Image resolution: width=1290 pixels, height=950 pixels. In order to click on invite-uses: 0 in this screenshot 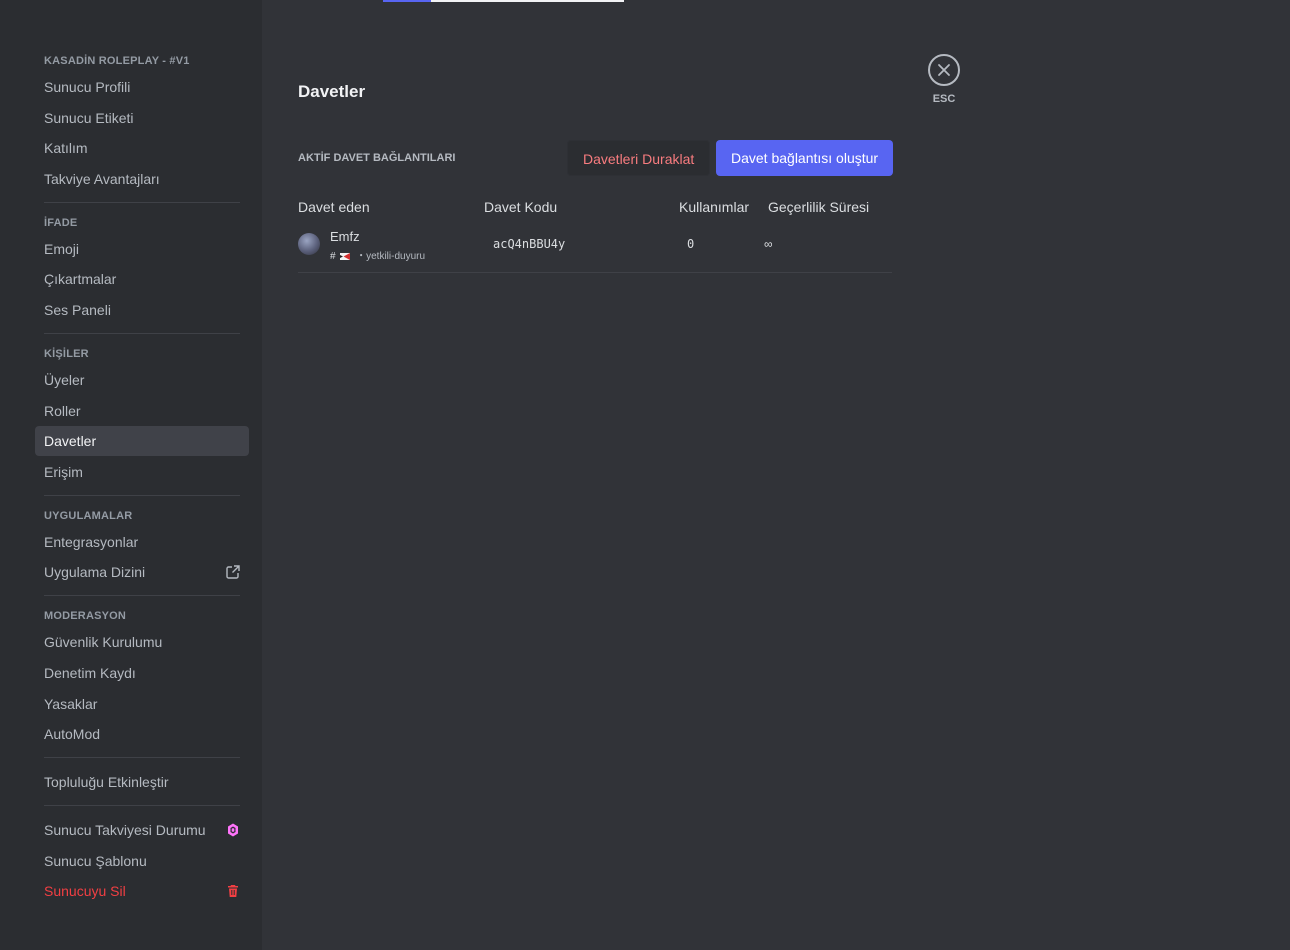, I will do `click(691, 244)`.